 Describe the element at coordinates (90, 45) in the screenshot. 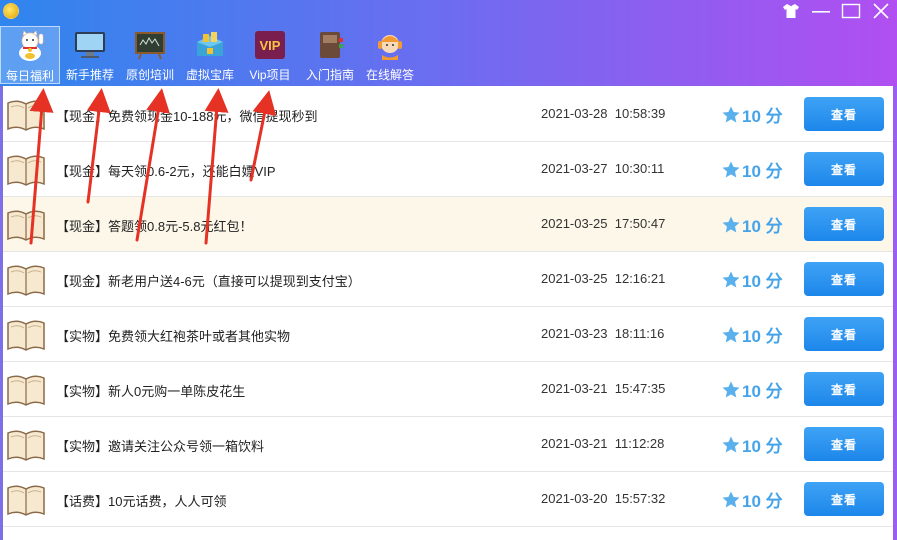

I see `monitor-icon` at that location.